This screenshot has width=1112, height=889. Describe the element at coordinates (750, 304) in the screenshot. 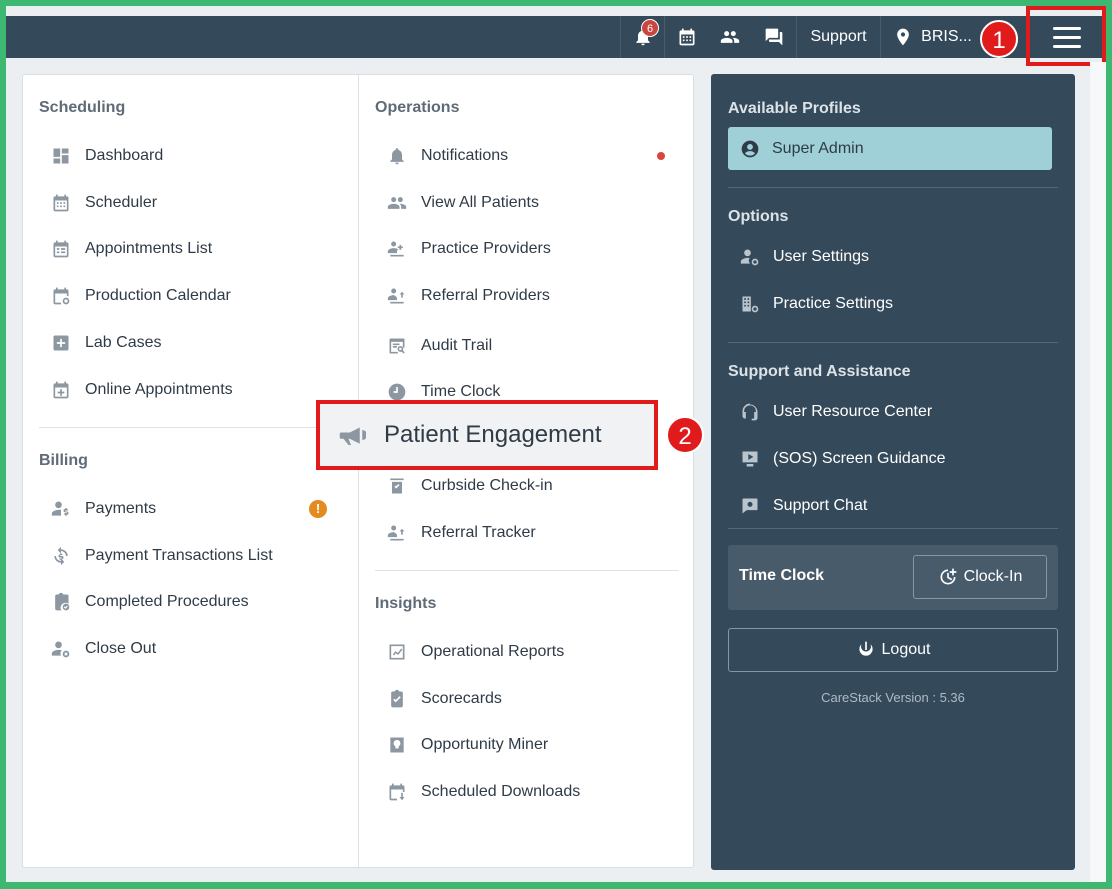

I see `building-gear-icon` at that location.